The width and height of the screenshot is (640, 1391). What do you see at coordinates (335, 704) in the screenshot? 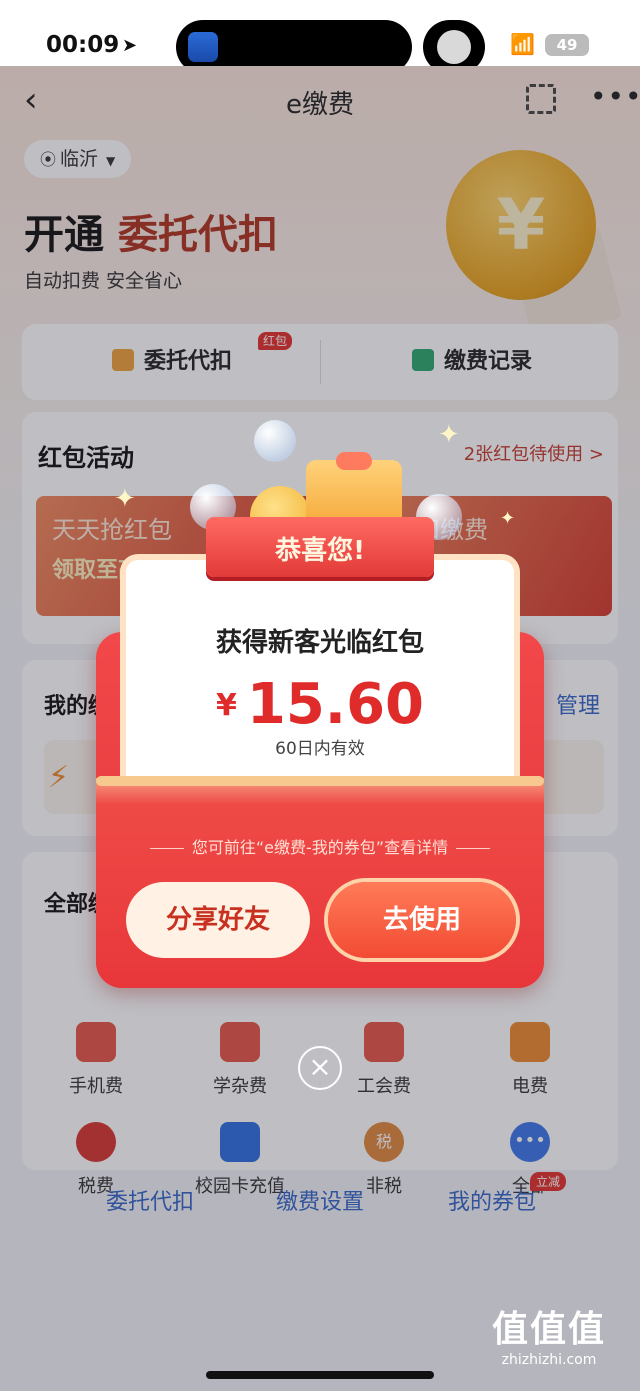
I see `amount-value: 15.60` at bounding box center [335, 704].